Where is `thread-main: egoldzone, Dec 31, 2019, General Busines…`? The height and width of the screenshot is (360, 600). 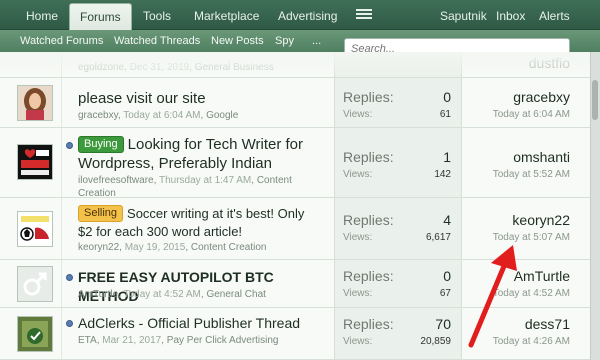 thread-main: egoldzone, Dec 31, 2019, General Busines… is located at coordinates (198, 64).